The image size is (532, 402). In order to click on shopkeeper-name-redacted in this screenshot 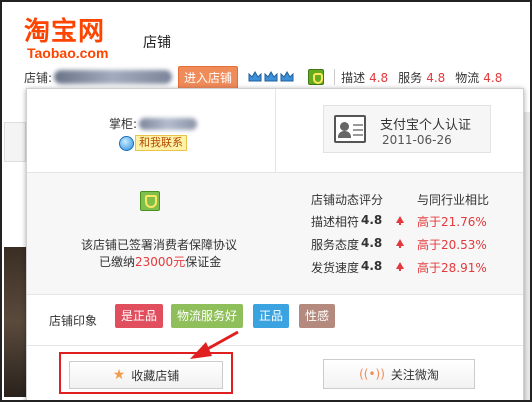, I will do `click(168, 123)`.